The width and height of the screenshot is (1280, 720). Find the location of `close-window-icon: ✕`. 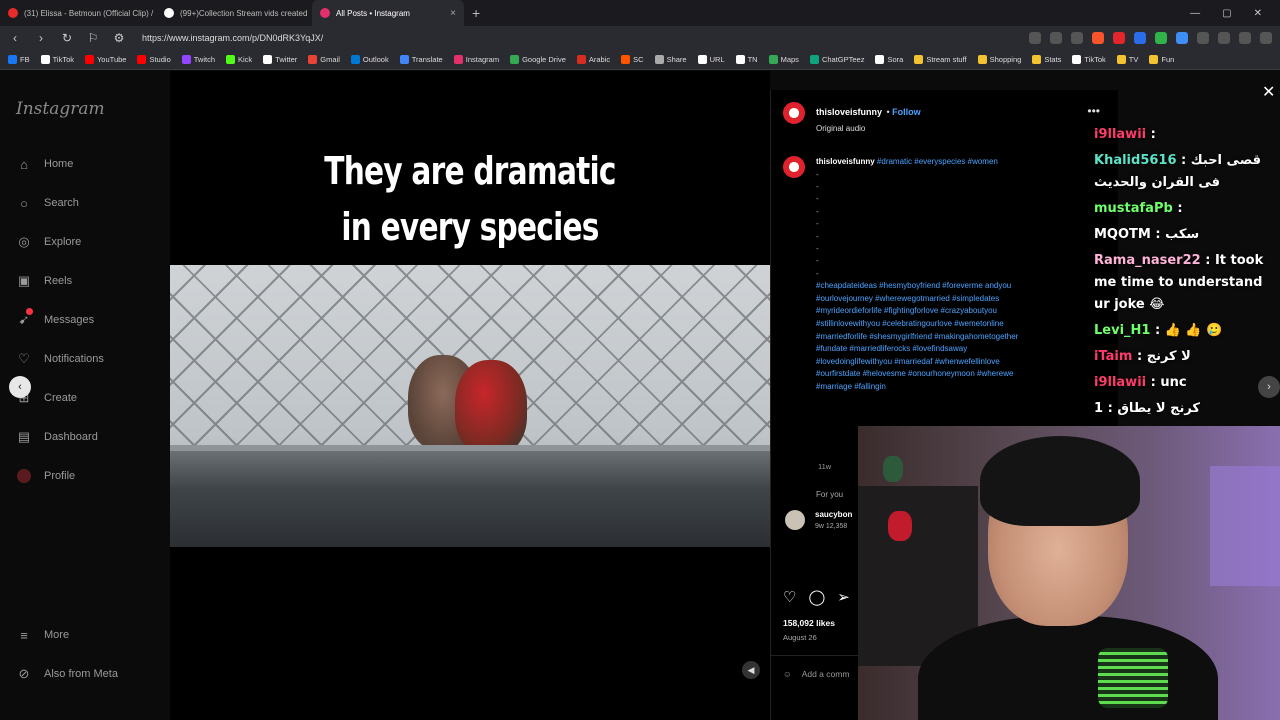

close-window-icon: ✕ is located at coordinates (1258, 13).